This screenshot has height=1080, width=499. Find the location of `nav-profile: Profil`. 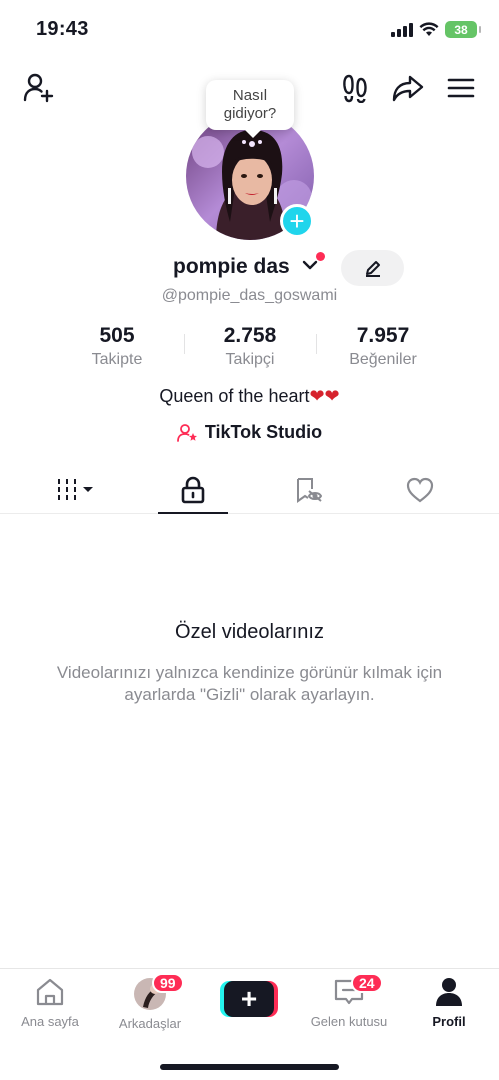

nav-profile: Profil is located at coordinates (449, 1003).